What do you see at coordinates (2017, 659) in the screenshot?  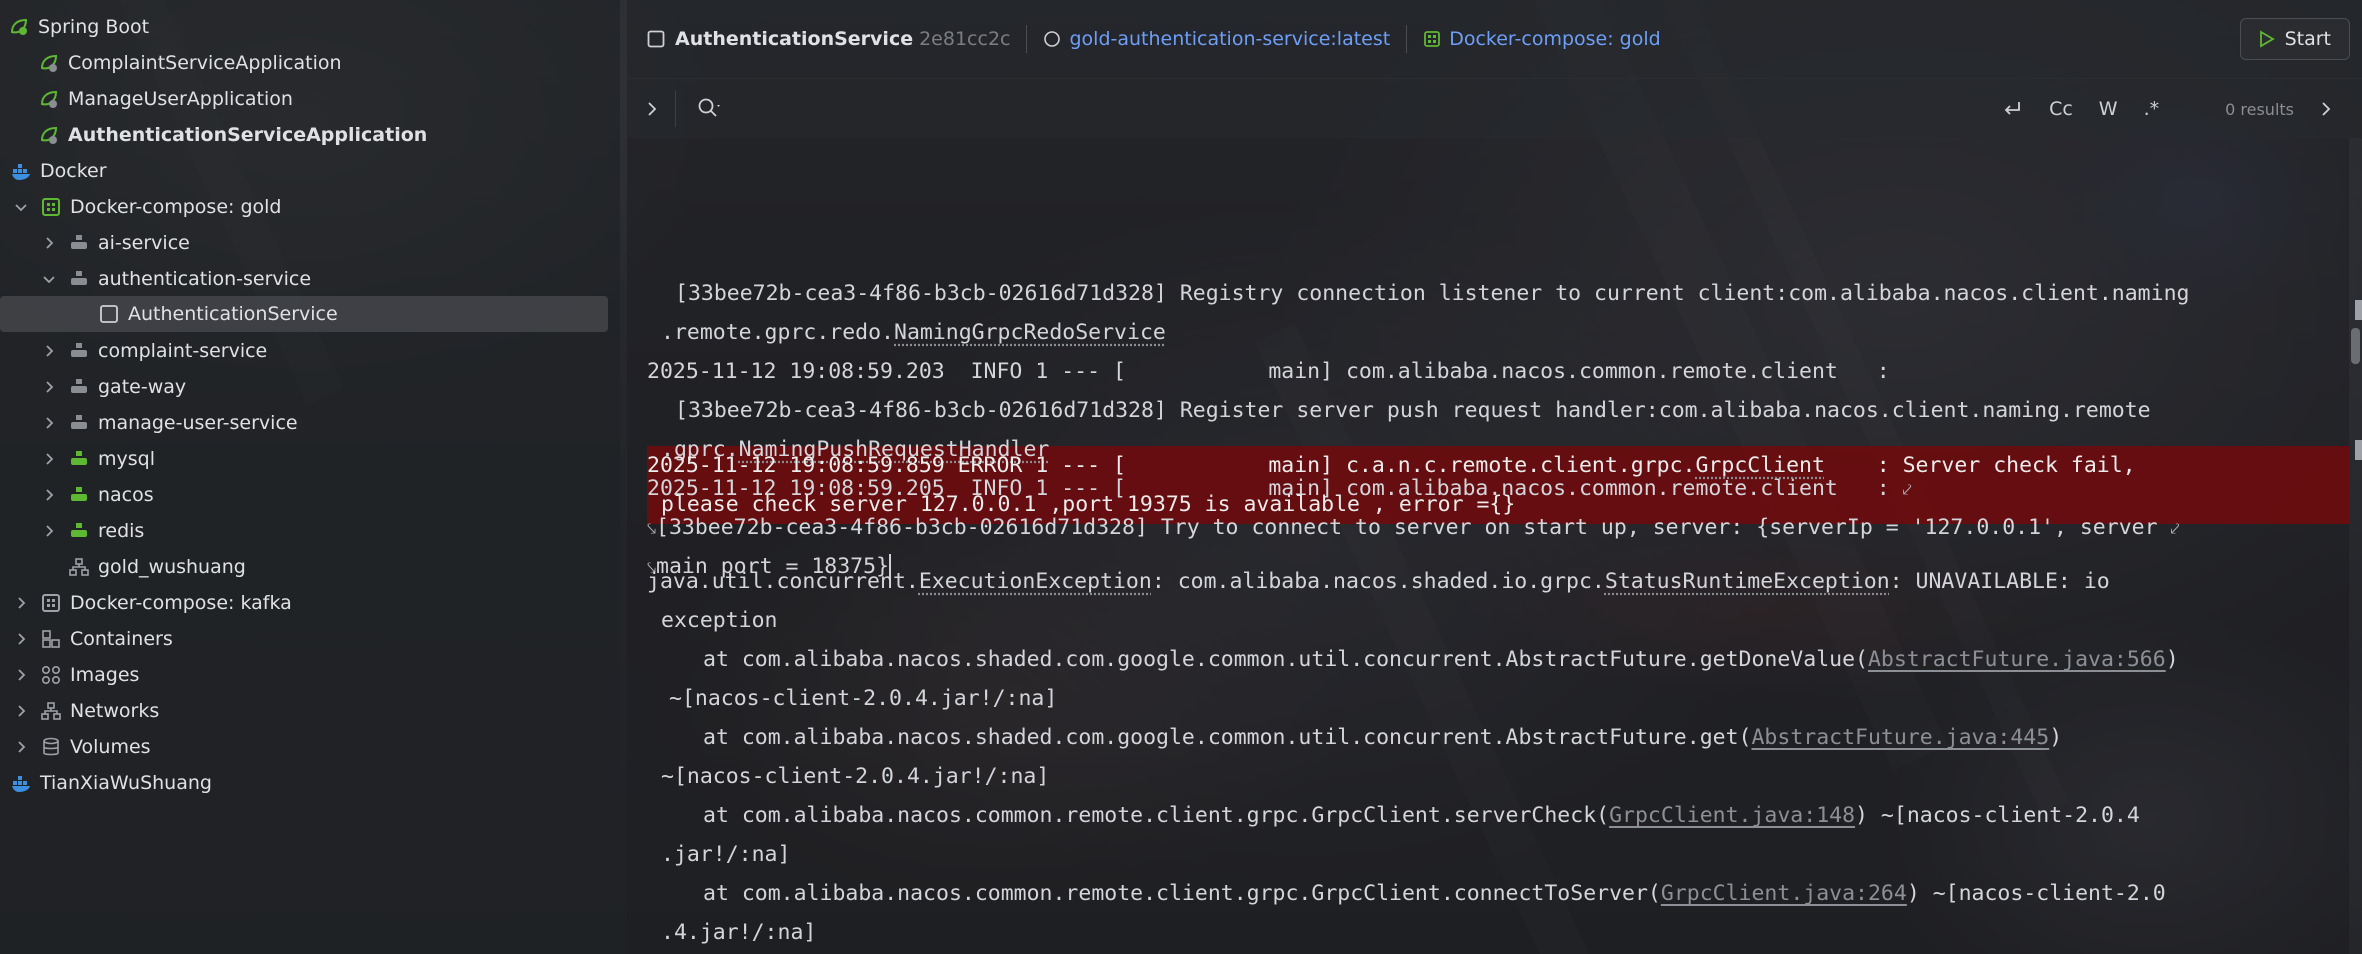 I see `source-link: AbstractFuture.java:566` at bounding box center [2017, 659].